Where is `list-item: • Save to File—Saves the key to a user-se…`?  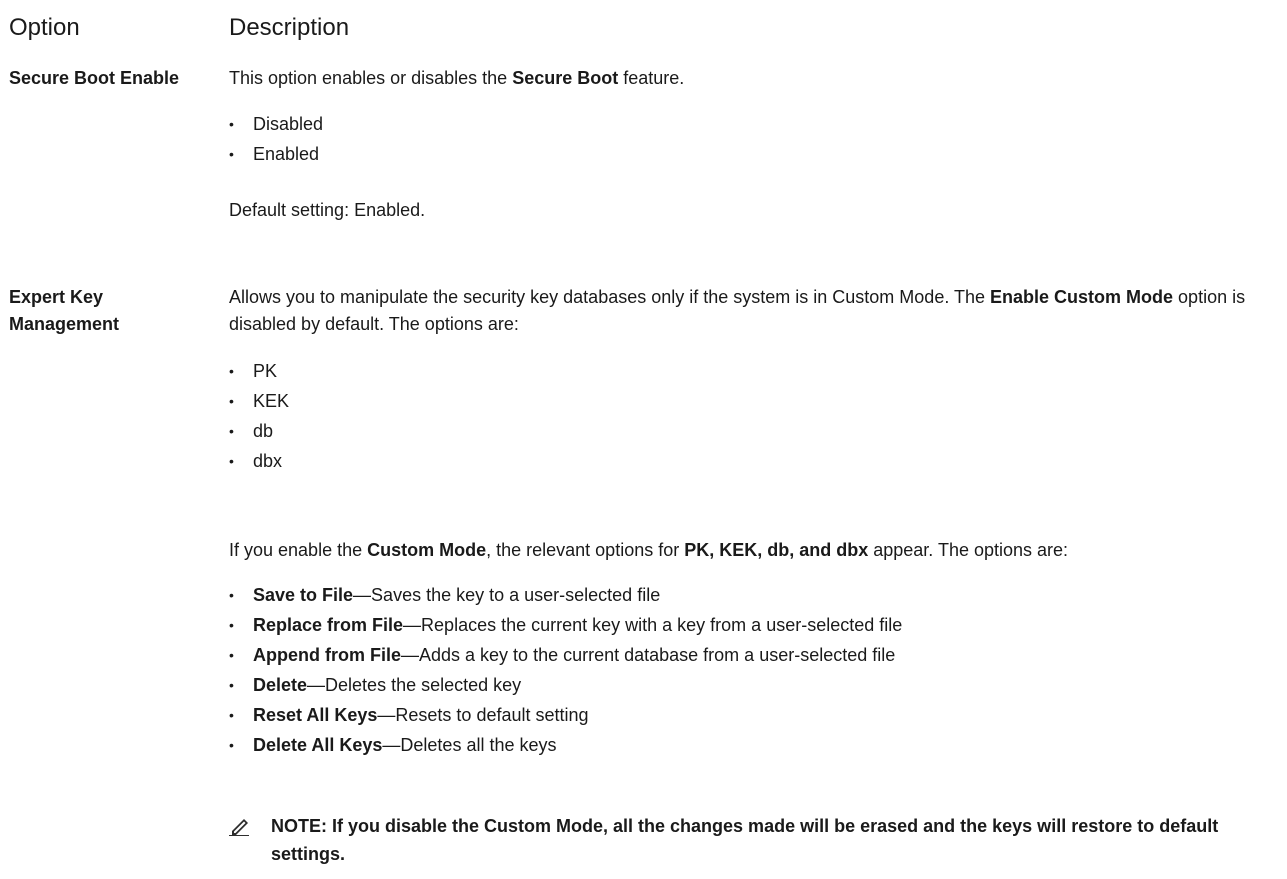 list-item: • Save to File—Saves the key to a user-se… is located at coordinates (758, 595).